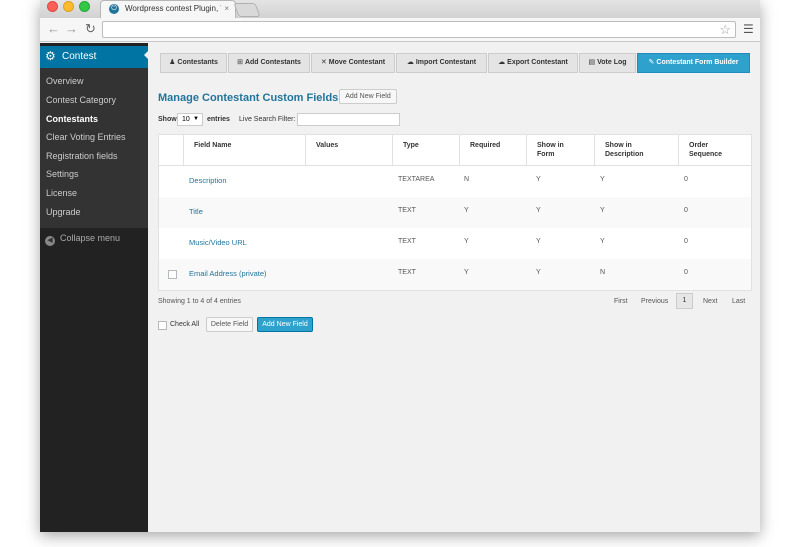 This screenshot has width=800, height=547. Describe the element at coordinates (114, 9) in the screenshot. I see `power-icon: ⏻` at that location.